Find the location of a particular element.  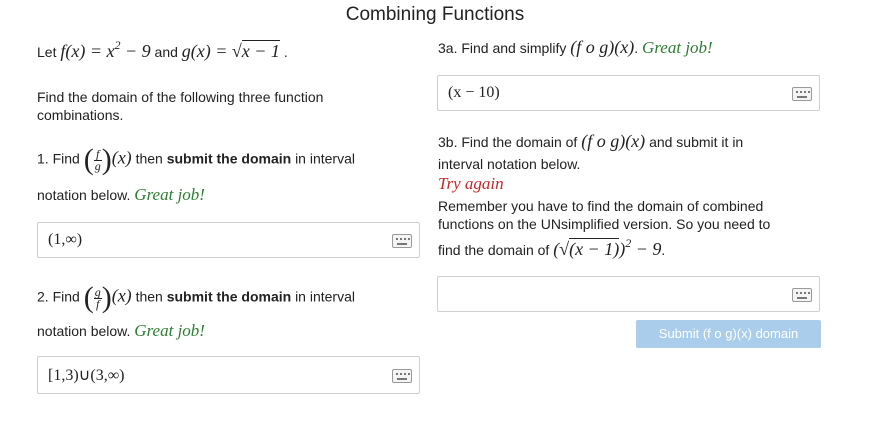

q1-then: then is located at coordinates (149, 158).